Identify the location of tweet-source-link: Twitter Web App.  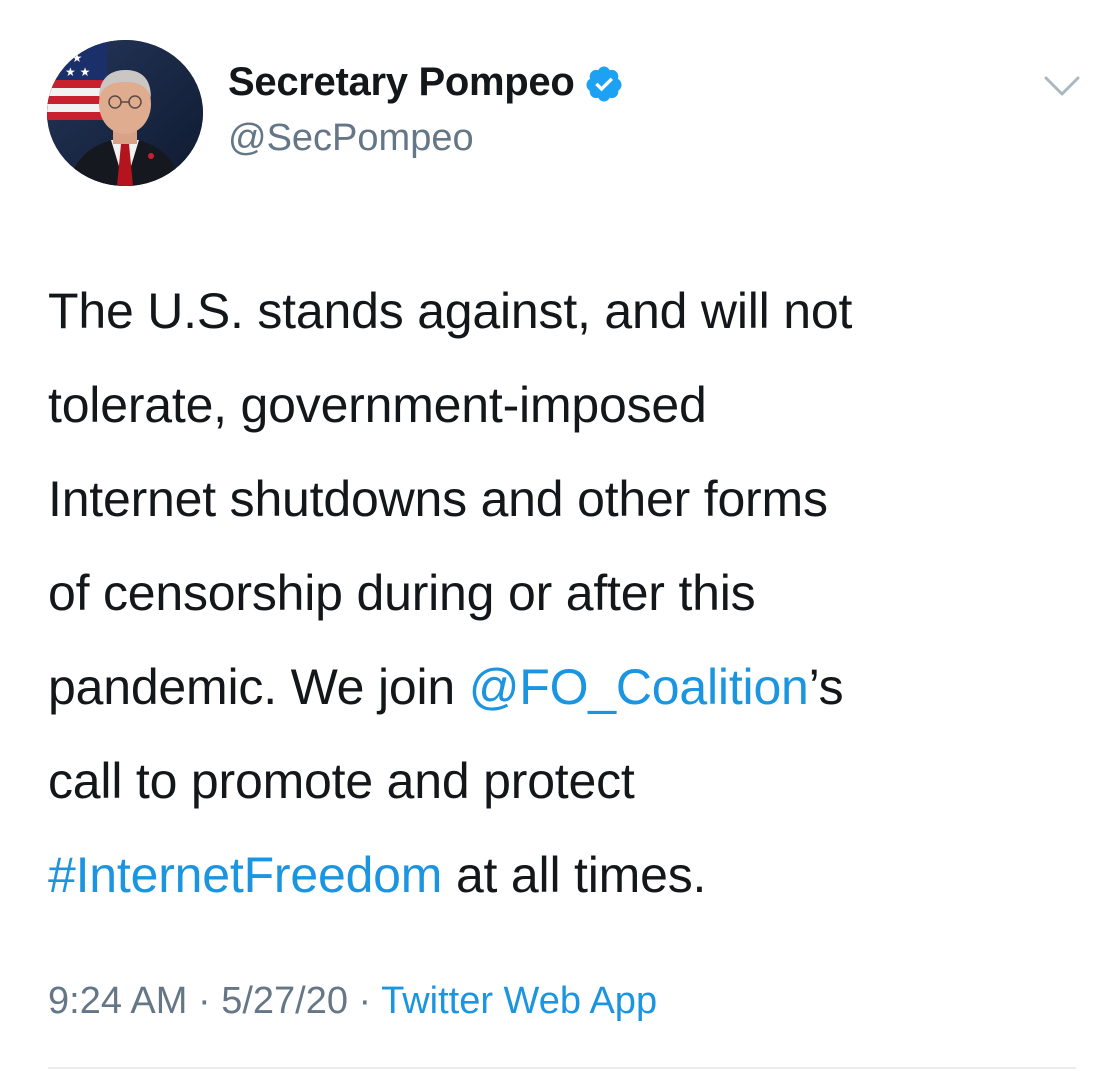
(519, 1001).